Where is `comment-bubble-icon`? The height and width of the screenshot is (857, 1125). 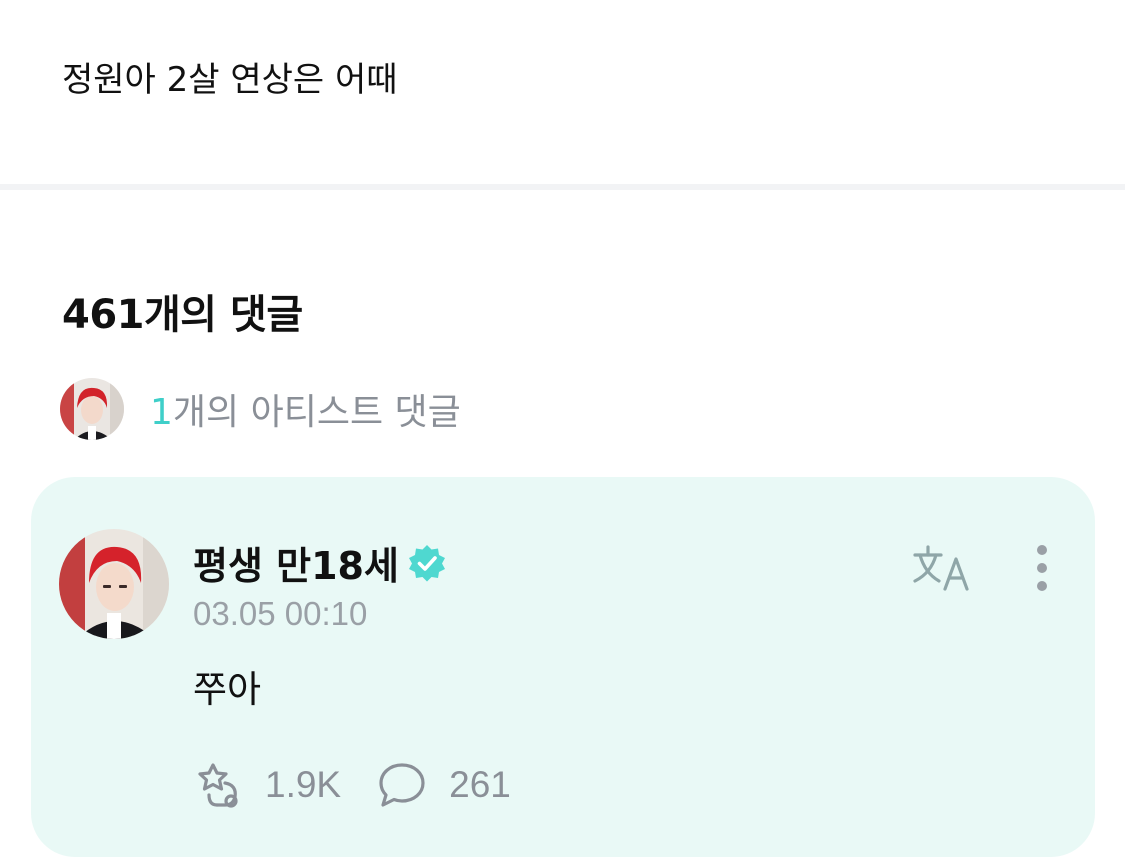
comment-bubble-icon is located at coordinates (402, 785).